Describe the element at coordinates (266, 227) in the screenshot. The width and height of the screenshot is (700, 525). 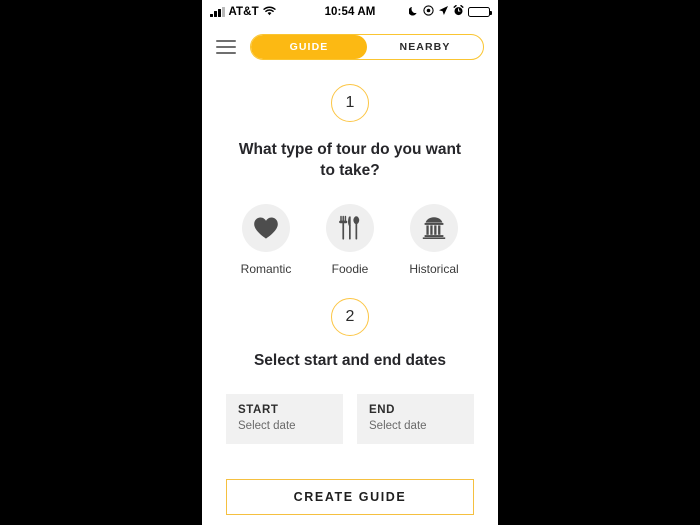
I see `heart-icon` at that location.